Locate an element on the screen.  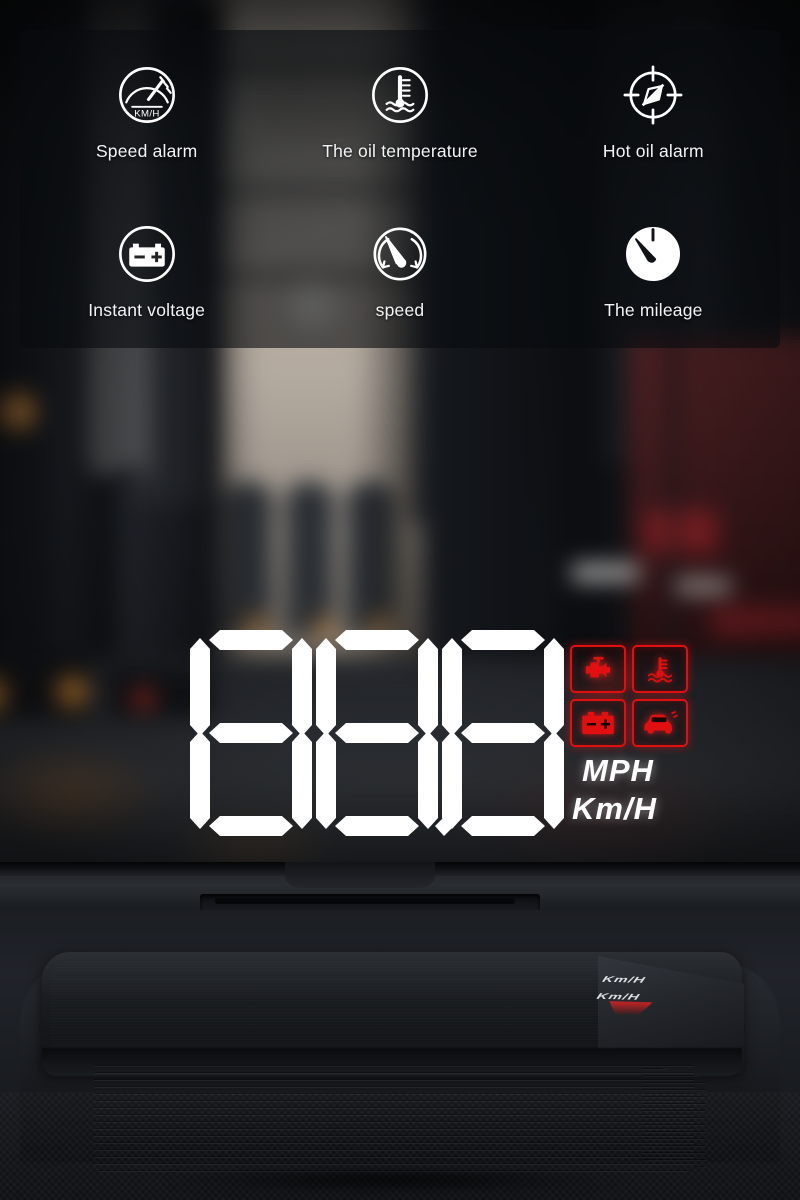
battery-warning-icon is located at coordinates (598, 723).